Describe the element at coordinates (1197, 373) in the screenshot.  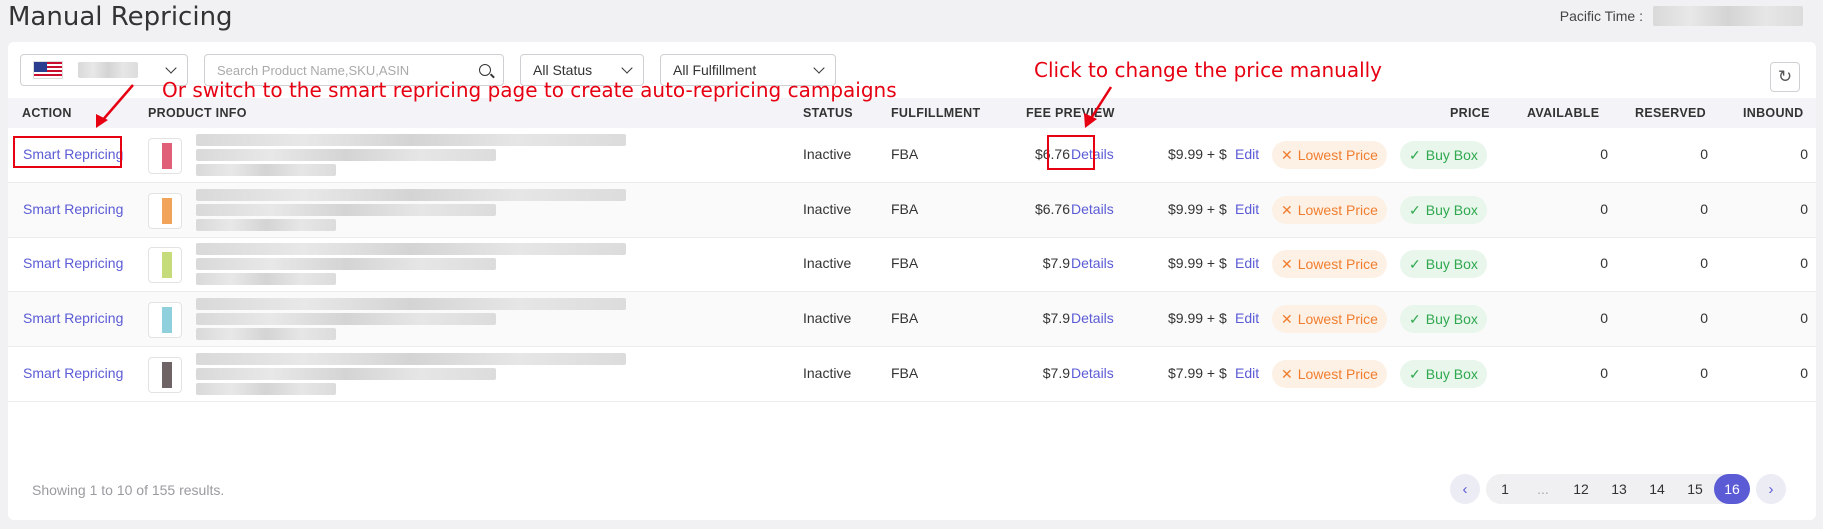
I see `price-value: $7.99 + $` at that location.